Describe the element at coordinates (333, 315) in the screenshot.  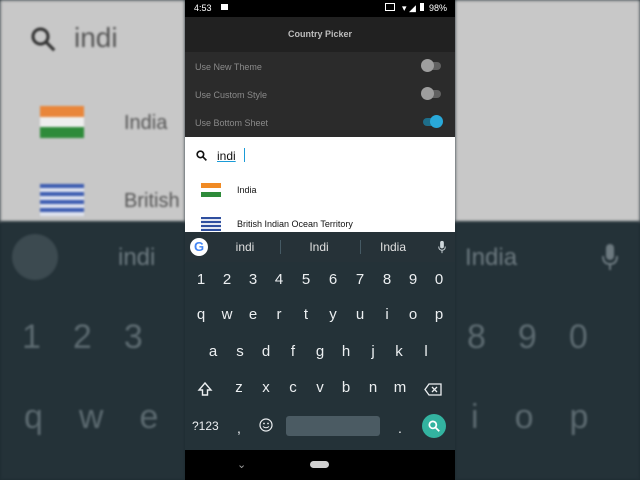
I see `key: y` at that location.